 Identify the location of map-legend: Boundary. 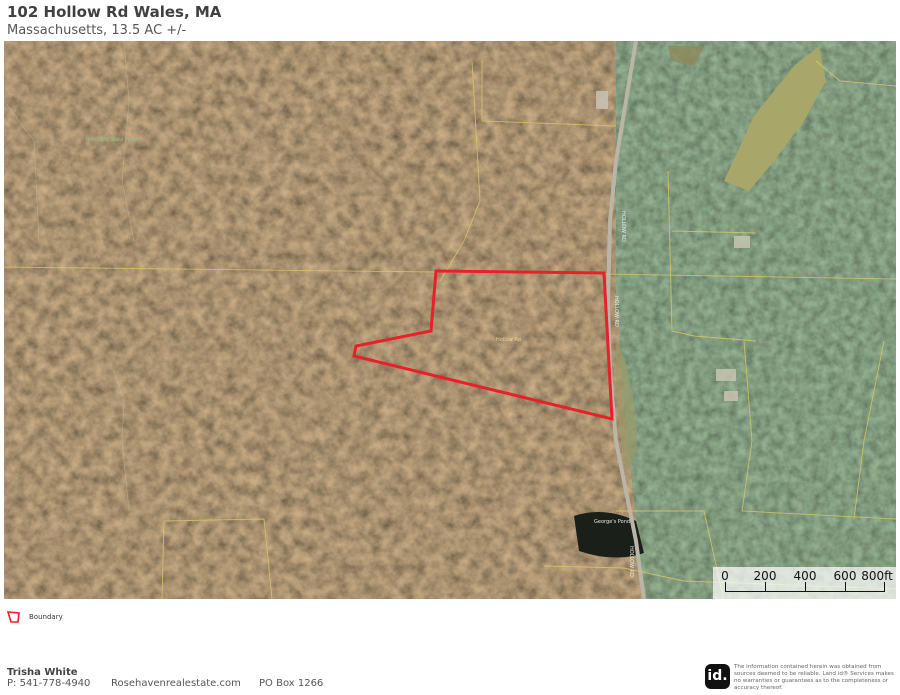
(35, 617).